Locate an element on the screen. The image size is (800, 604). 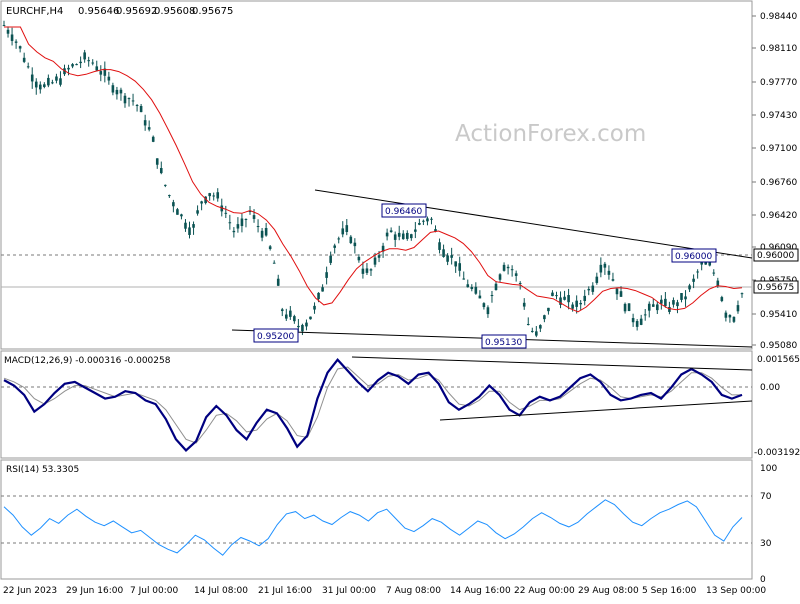
annotation-label: 0.96000 is located at coordinates (693, 257).